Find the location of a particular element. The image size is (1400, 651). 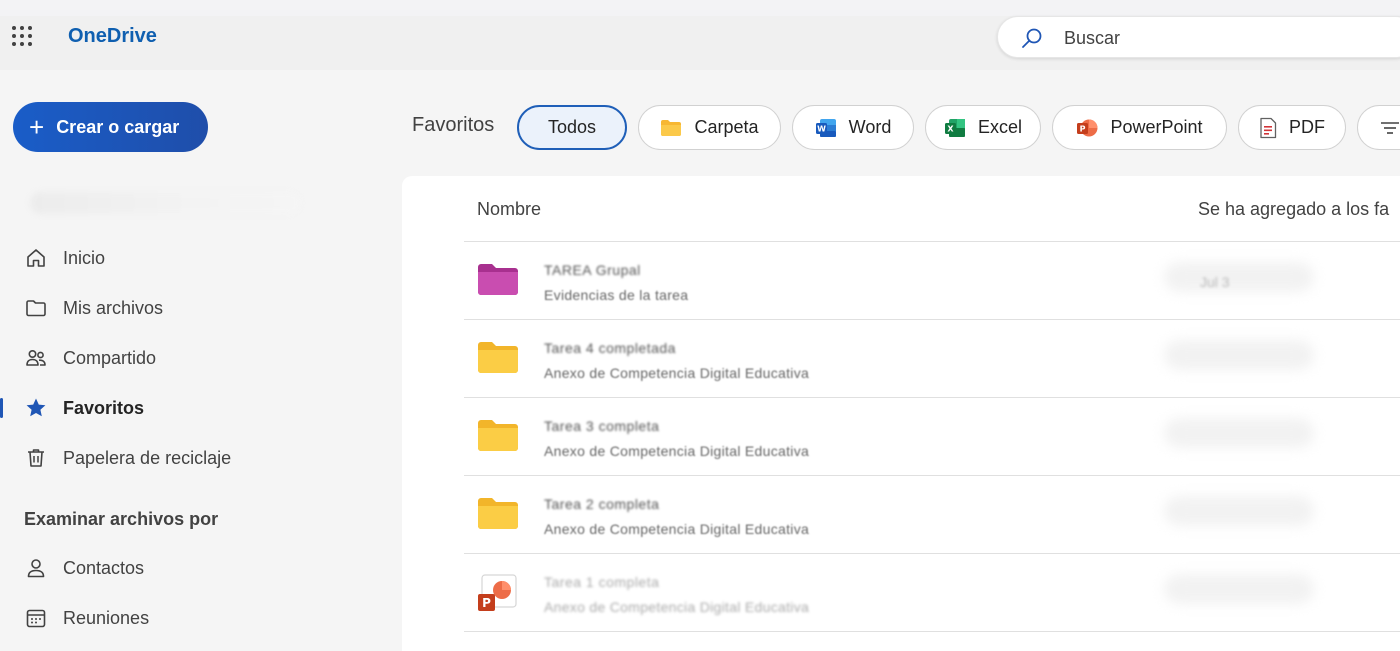

sidebar-item-label: Inicio is located at coordinates (84, 257).